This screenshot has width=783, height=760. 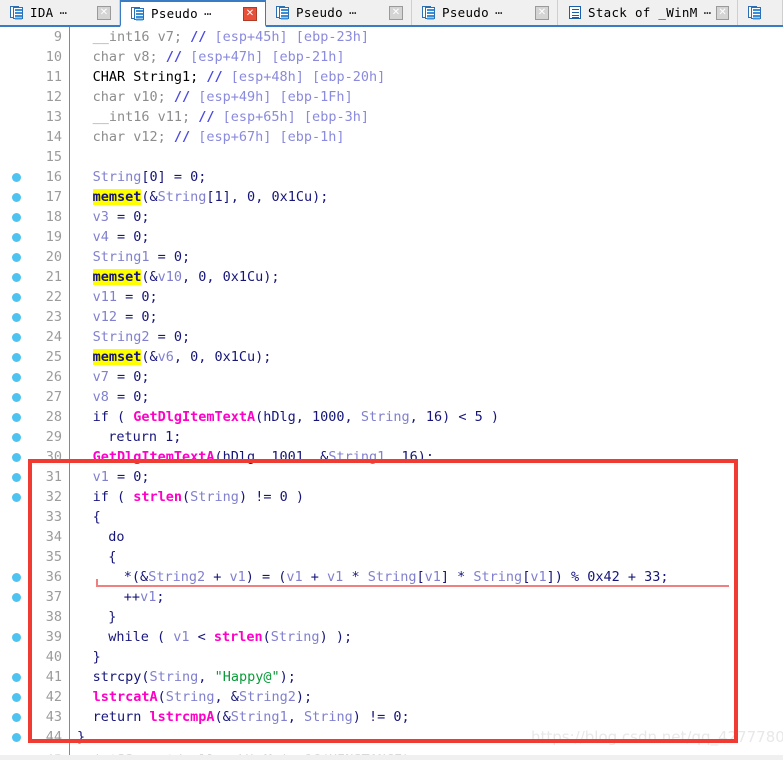 What do you see at coordinates (760, 12) in the screenshot?
I see `tab-overflow` at bounding box center [760, 12].